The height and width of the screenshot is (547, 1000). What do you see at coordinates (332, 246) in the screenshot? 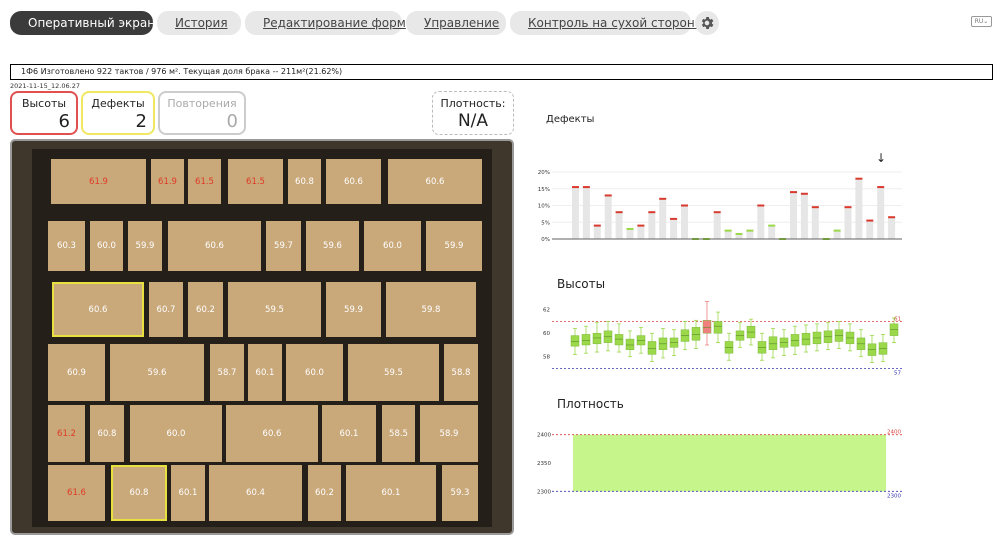
I see `block-1-5: 59.6` at bounding box center [332, 246].